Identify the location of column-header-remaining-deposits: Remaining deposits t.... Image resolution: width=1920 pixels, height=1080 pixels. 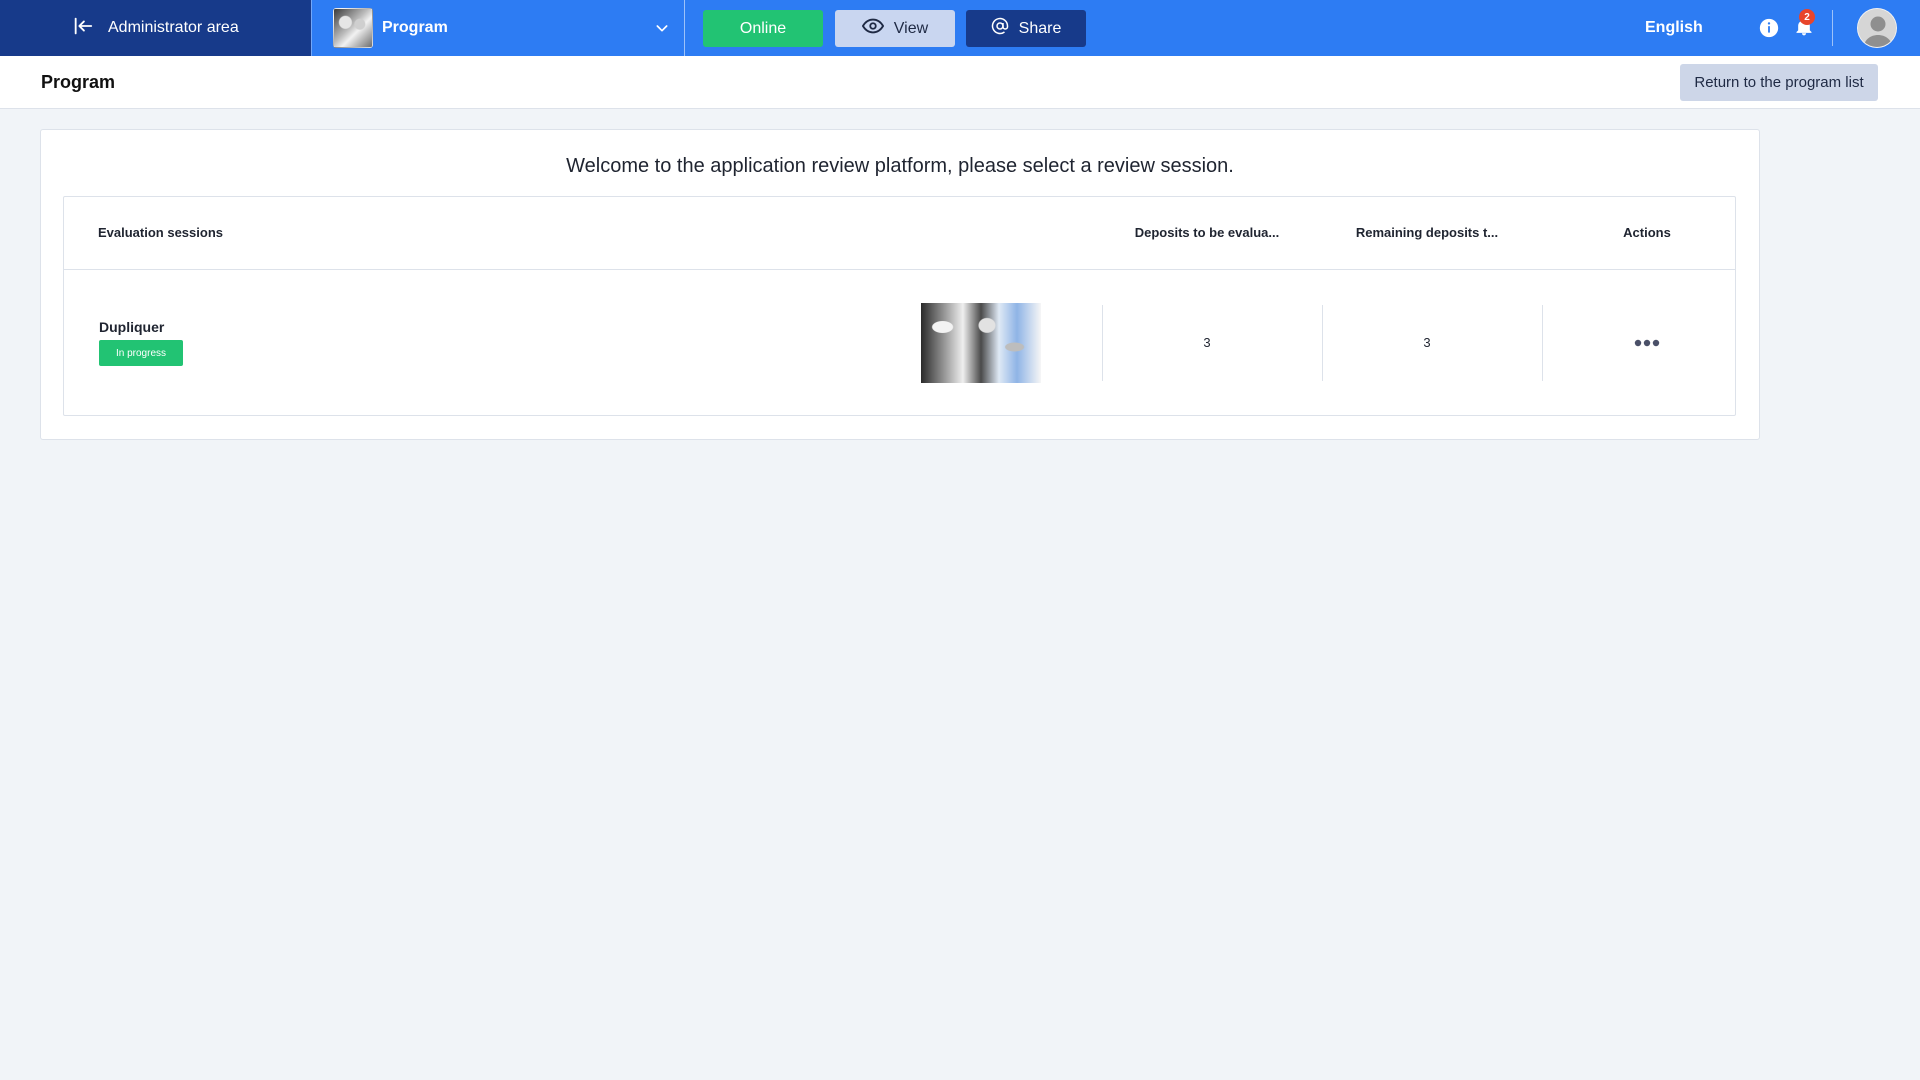
(1427, 232).